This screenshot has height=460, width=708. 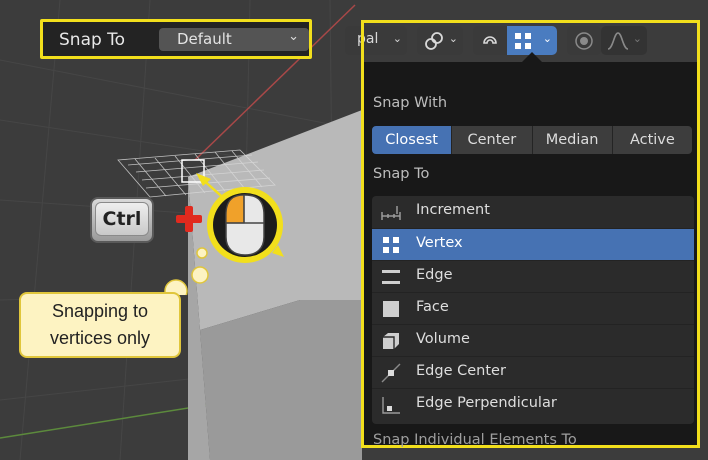 What do you see at coordinates (234, 39) in the screenshot?
I see `snap-to-dropdown: Default ⌄` at bounding box center [234, 39].